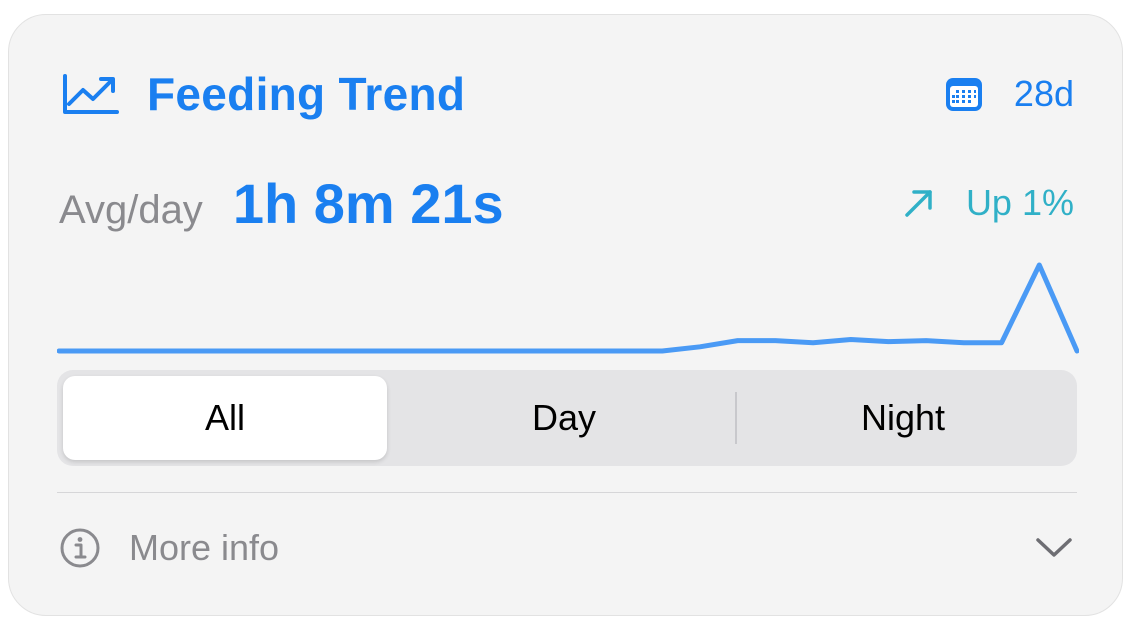 The width and height of the screenshot is (1138, 624). I want to click on trend-sparkline, so click(568, 308).